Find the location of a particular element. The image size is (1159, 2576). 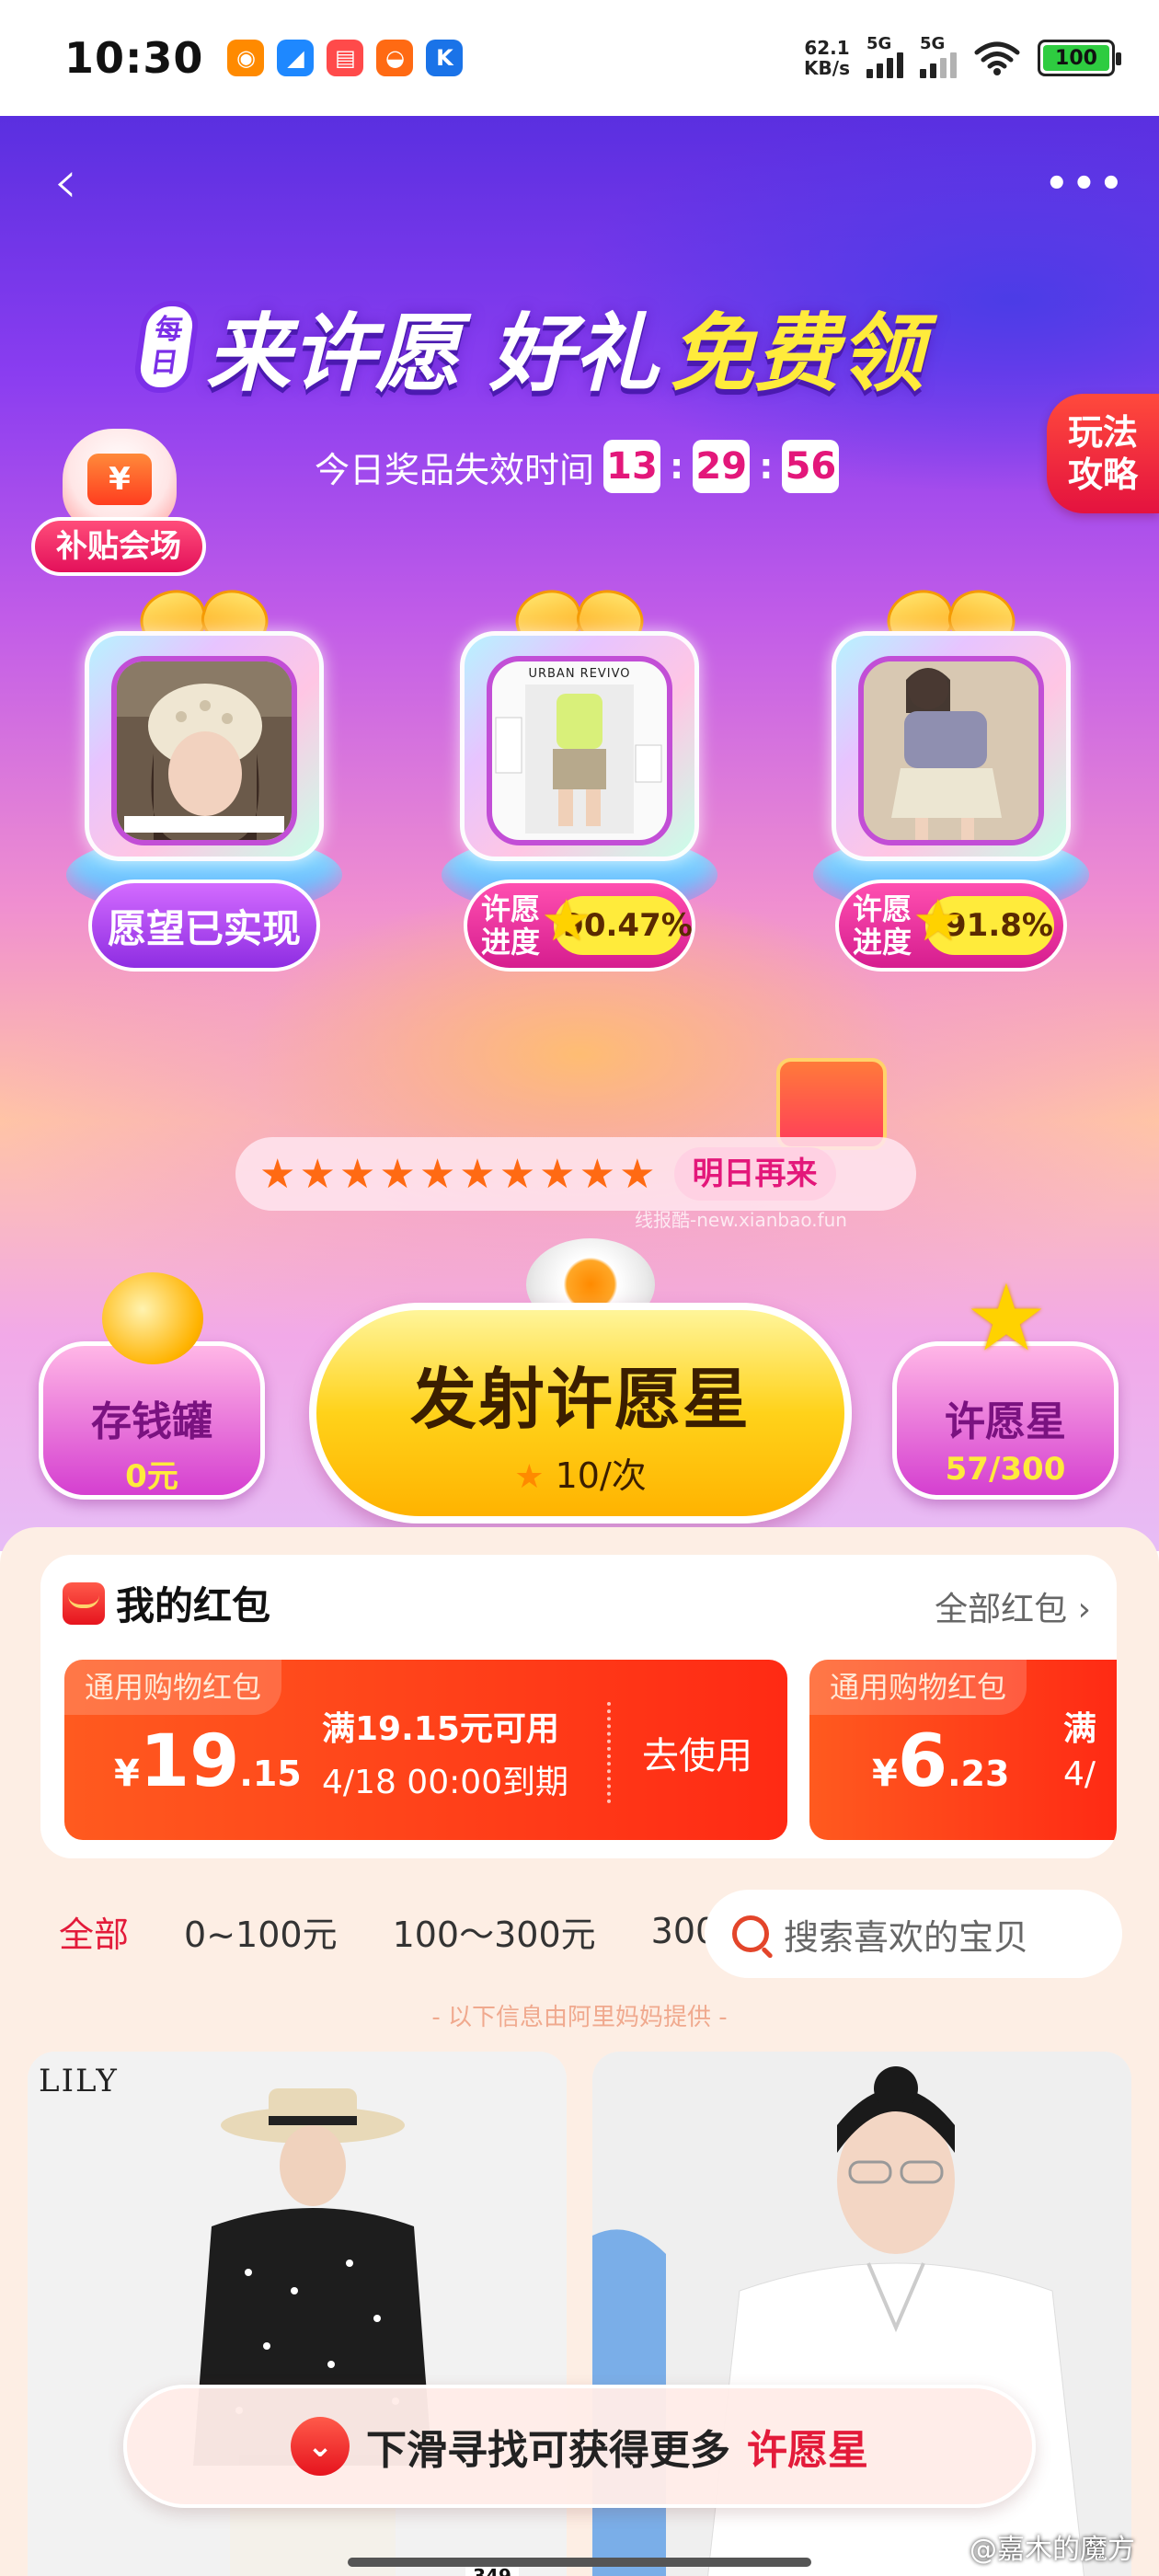

filter-0-100: 0~100元 is located at coordinates (260, 1932).